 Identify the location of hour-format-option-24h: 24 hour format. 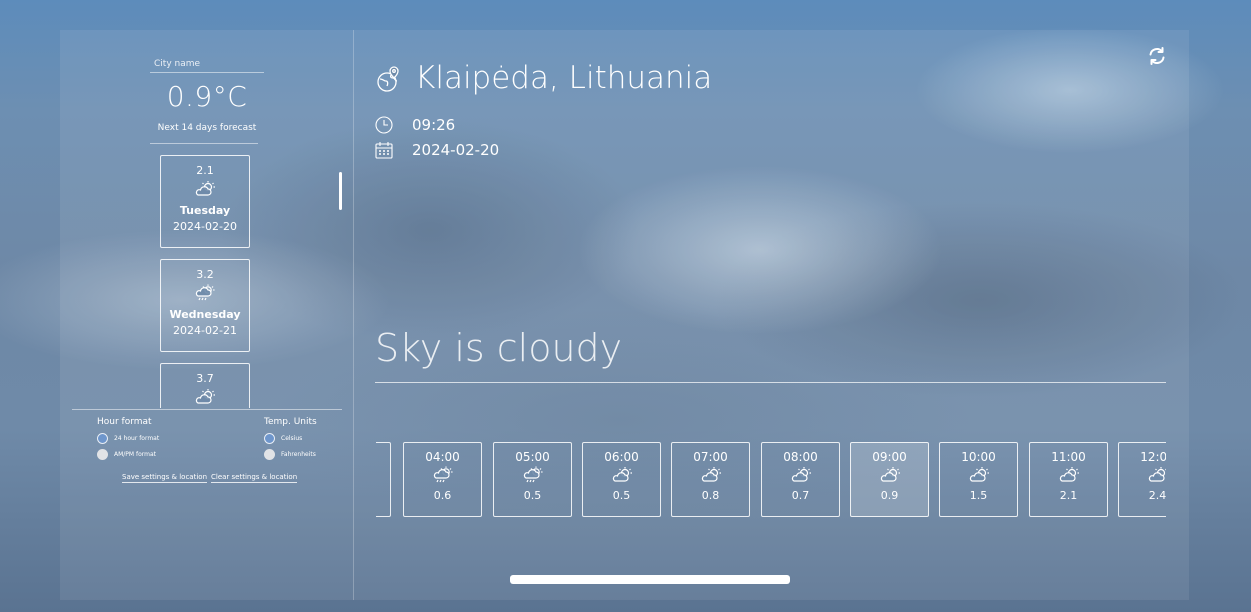
(128, 438).